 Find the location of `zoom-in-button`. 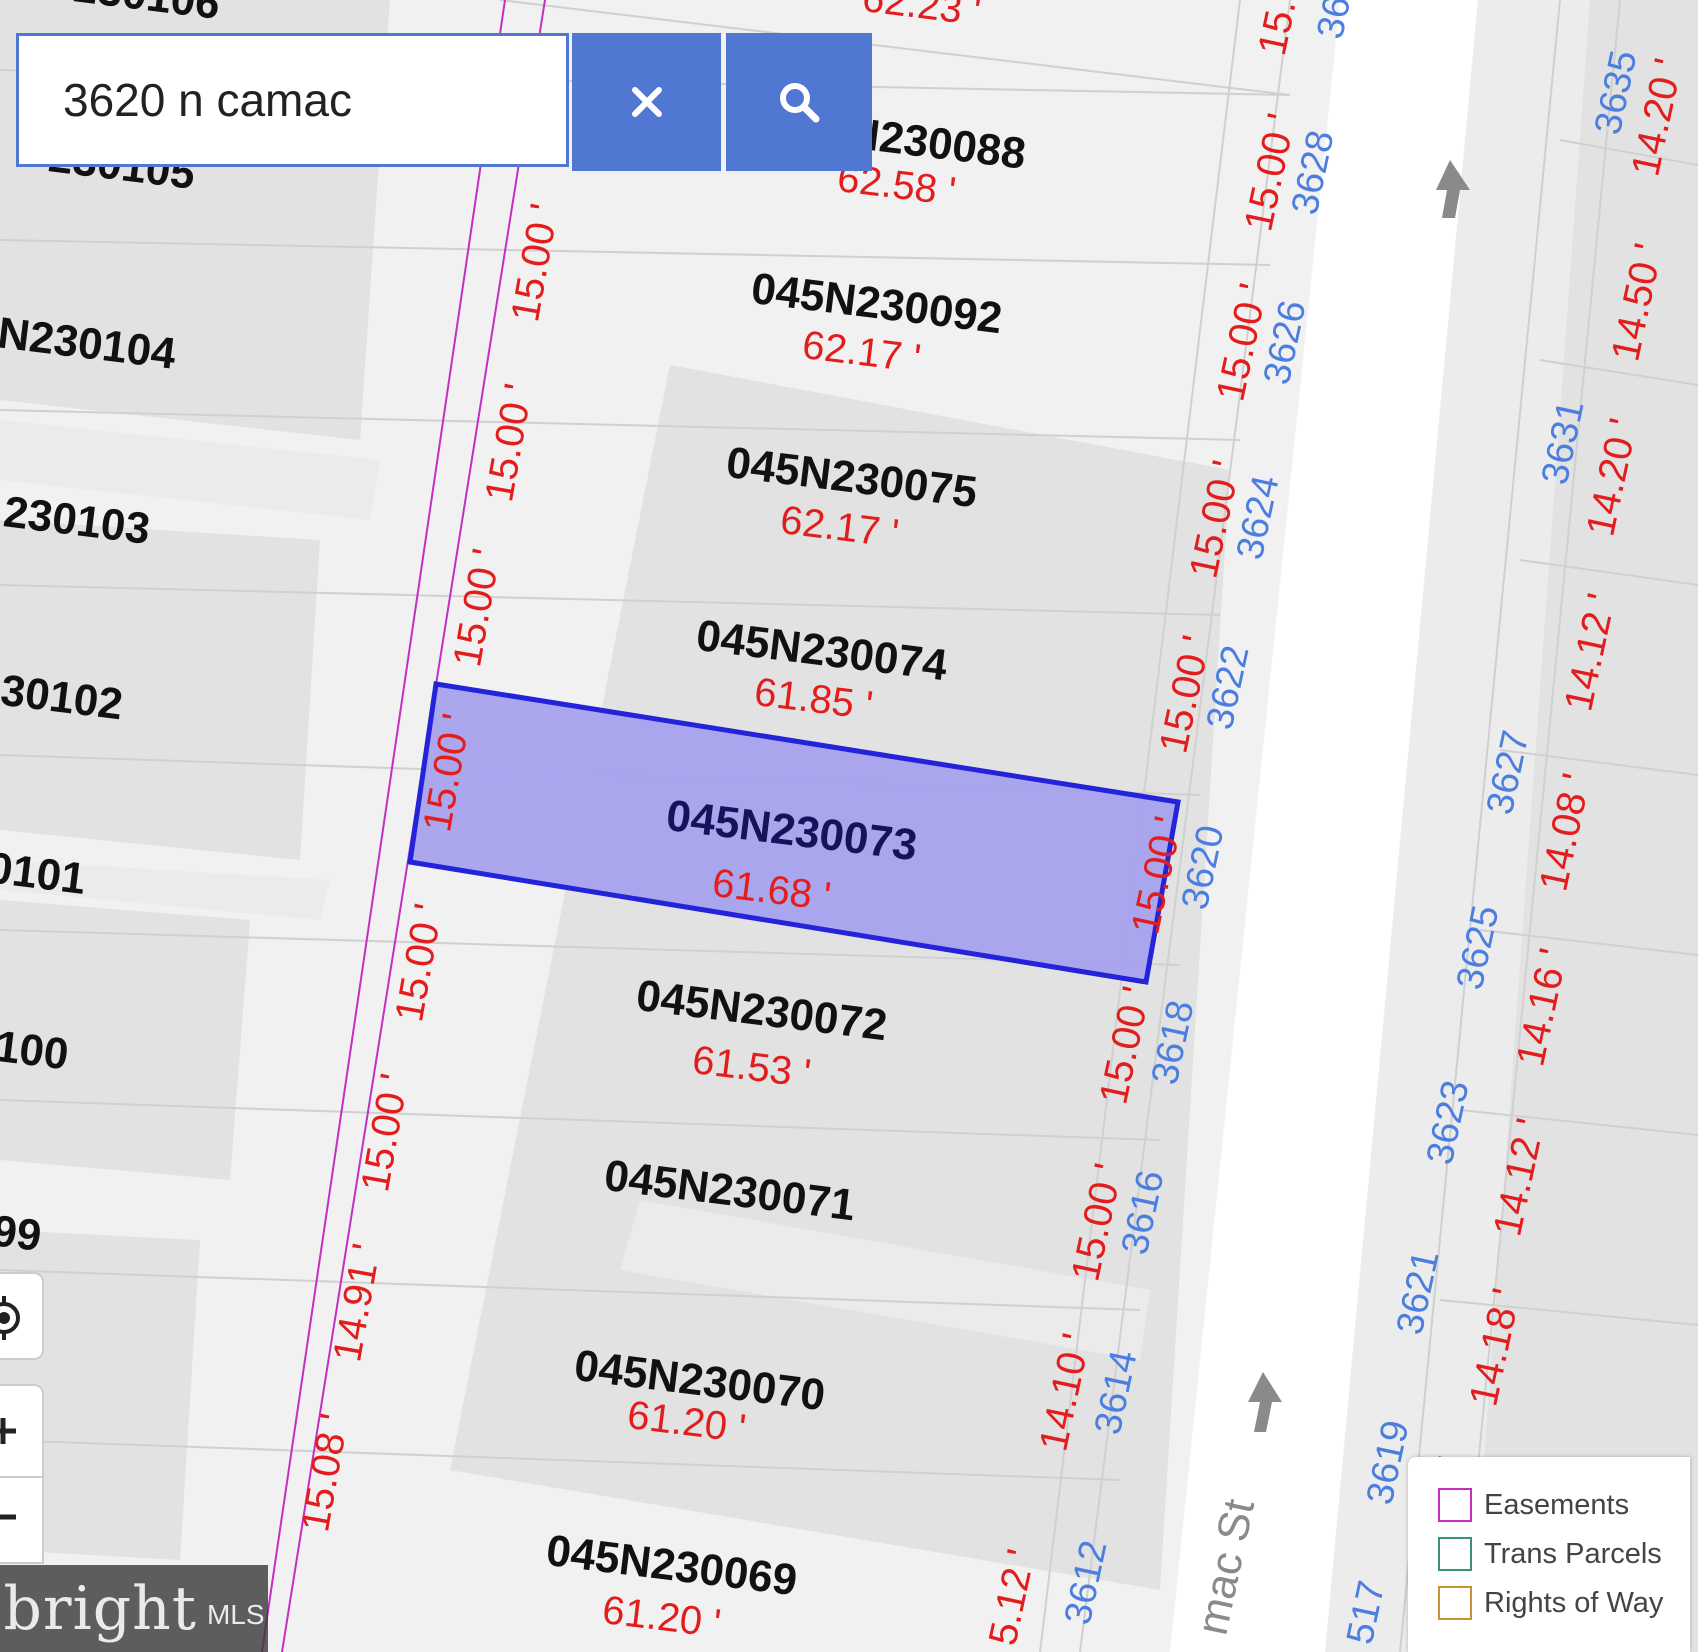

zoom-in-button is located at coordinates (22, 1431).